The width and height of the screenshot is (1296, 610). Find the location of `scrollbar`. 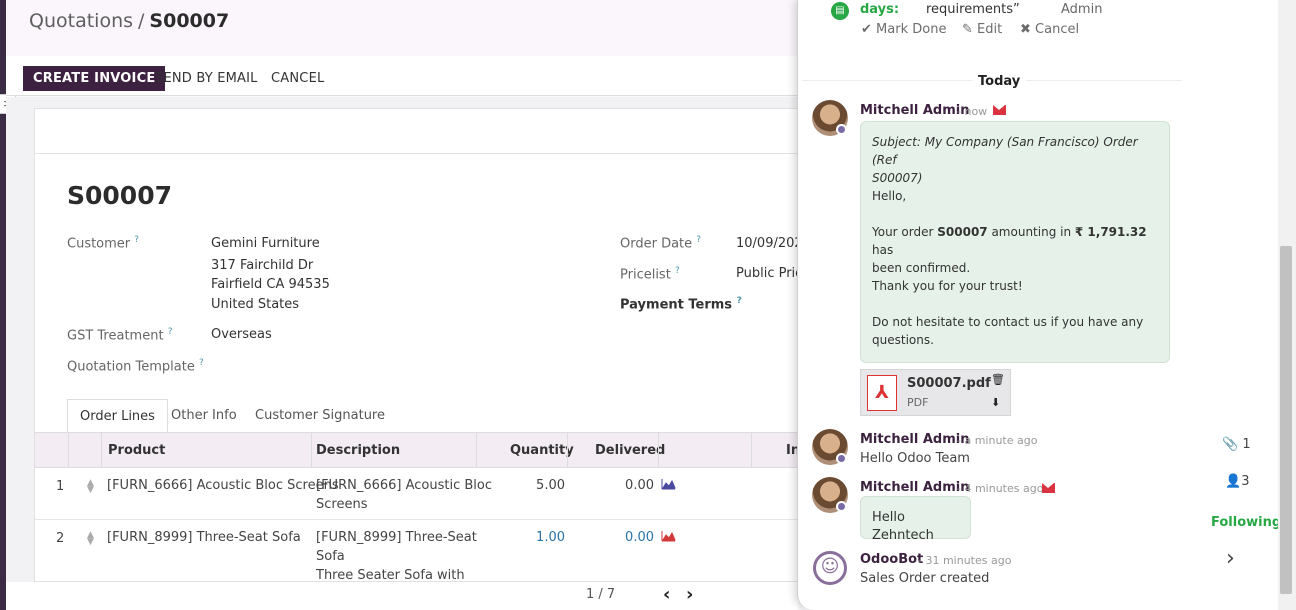

scrollbar is located at coordinates (1287, 305).